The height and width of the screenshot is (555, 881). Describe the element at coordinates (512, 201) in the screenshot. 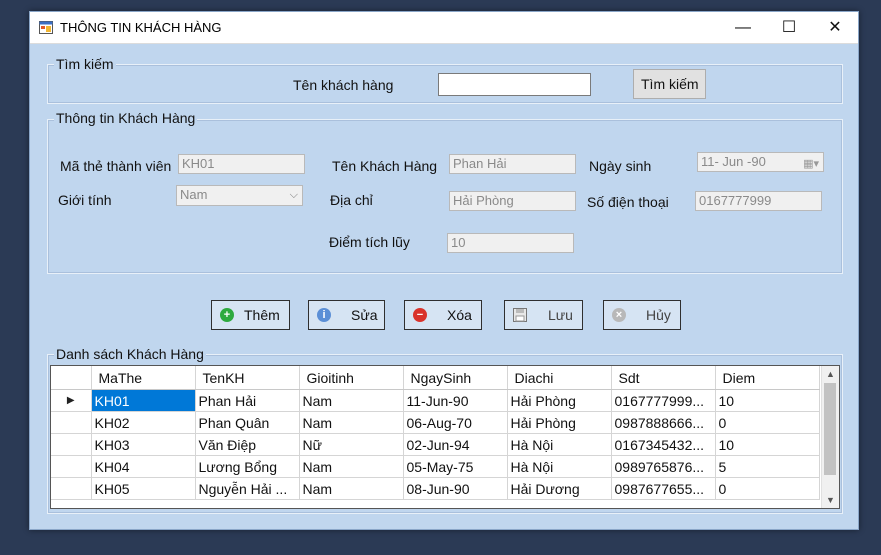

I see `address-field: Hải Phòng` at that location.